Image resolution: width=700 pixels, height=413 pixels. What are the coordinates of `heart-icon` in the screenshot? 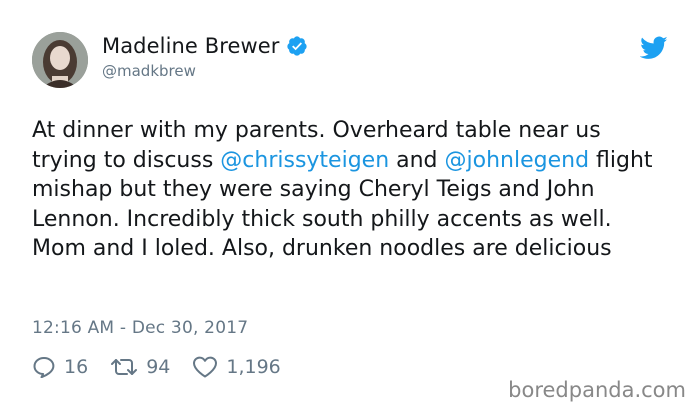 It's located at (205, 367).